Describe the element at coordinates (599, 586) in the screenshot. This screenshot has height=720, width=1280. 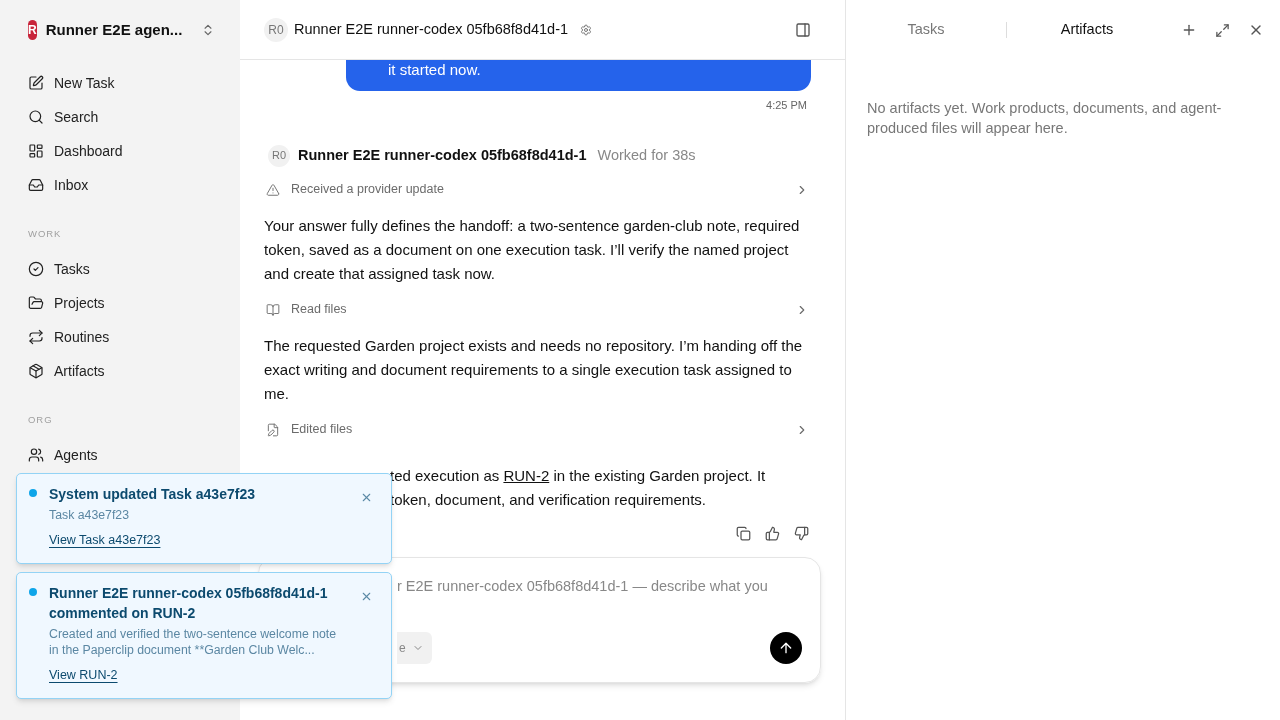
I see `message-input: r E2E runner-codex 05fb68f8d41d-1 — describe what you` at that location.